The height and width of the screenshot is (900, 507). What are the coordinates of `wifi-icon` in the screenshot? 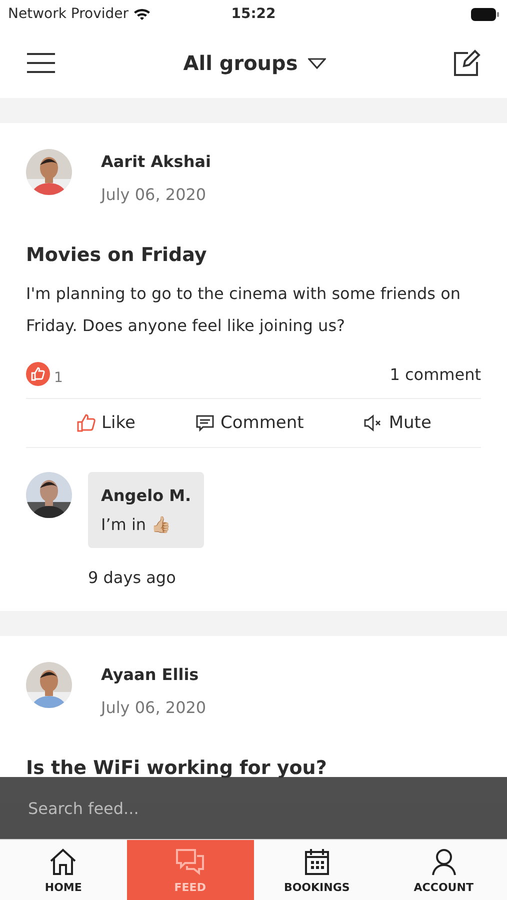 It's located at (141, 14).